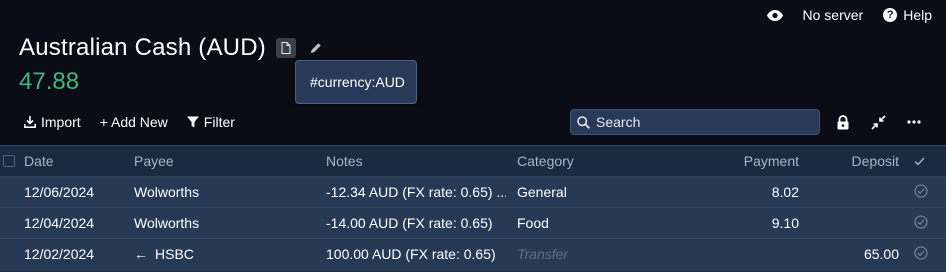 This screenshot has width=946, height=272. I want to click on more-icon, so click(914, 122).